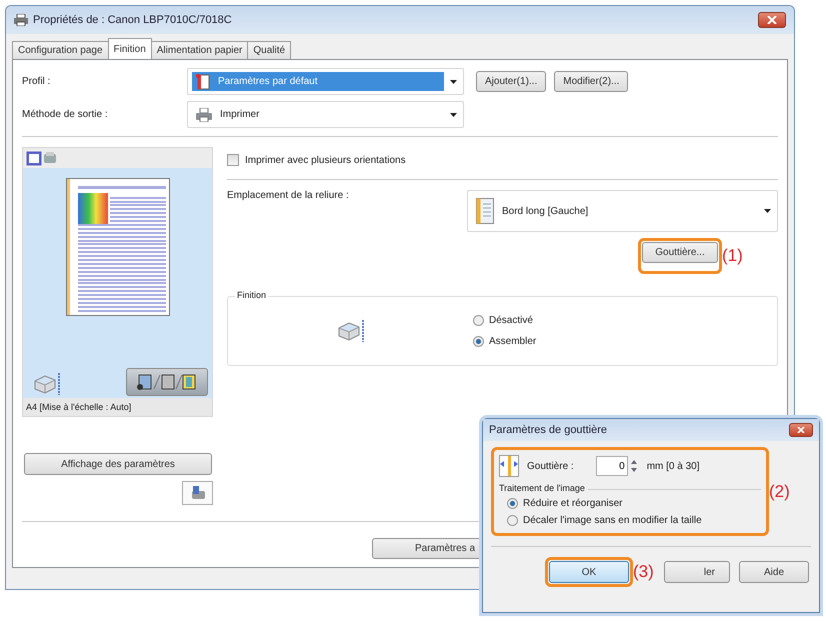 This screenshot has width=826, height=623. What do you see at coordinates (167, 382) in the screenshot?
I see `layout-toggle-button` at bounding box center [167, 382].